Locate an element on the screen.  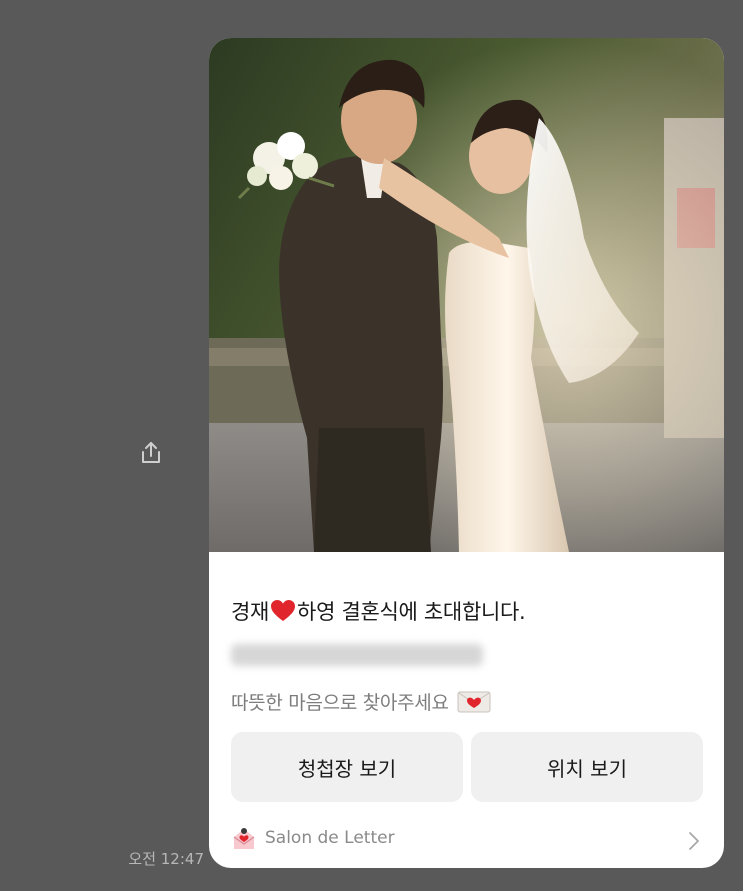
title-name-first: 경재 is located at coordinates (250, 612).